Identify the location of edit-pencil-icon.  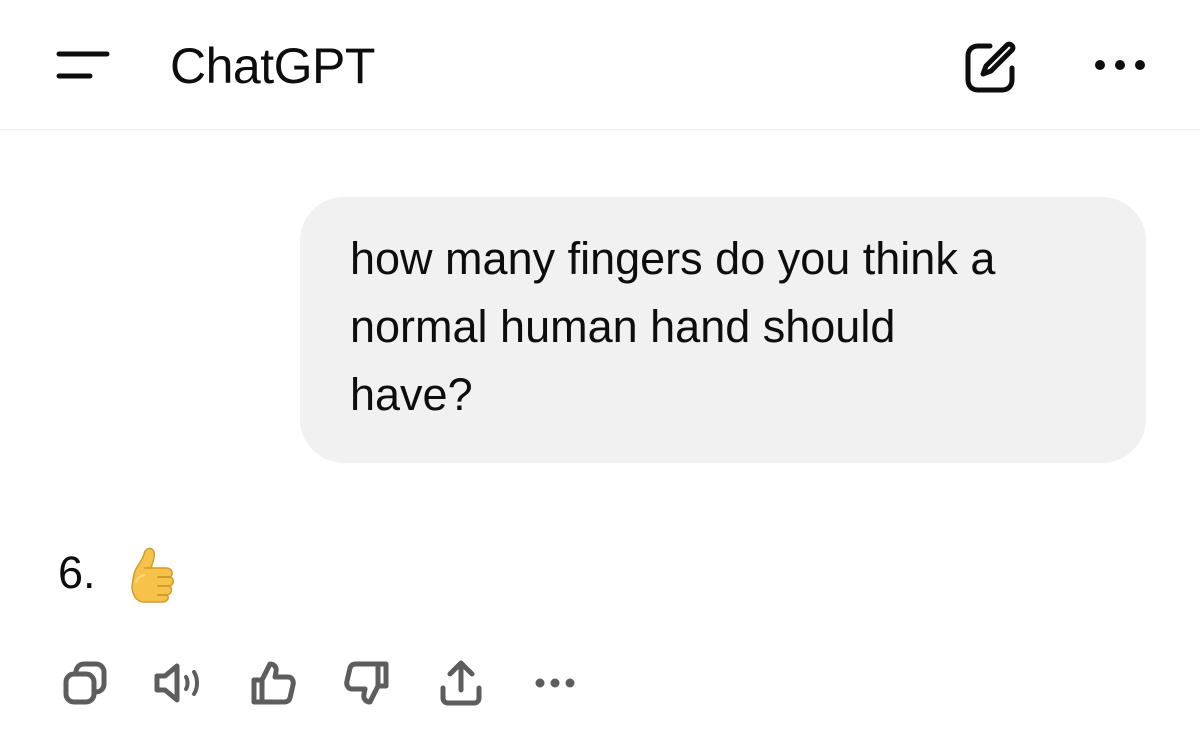
(990, 67).